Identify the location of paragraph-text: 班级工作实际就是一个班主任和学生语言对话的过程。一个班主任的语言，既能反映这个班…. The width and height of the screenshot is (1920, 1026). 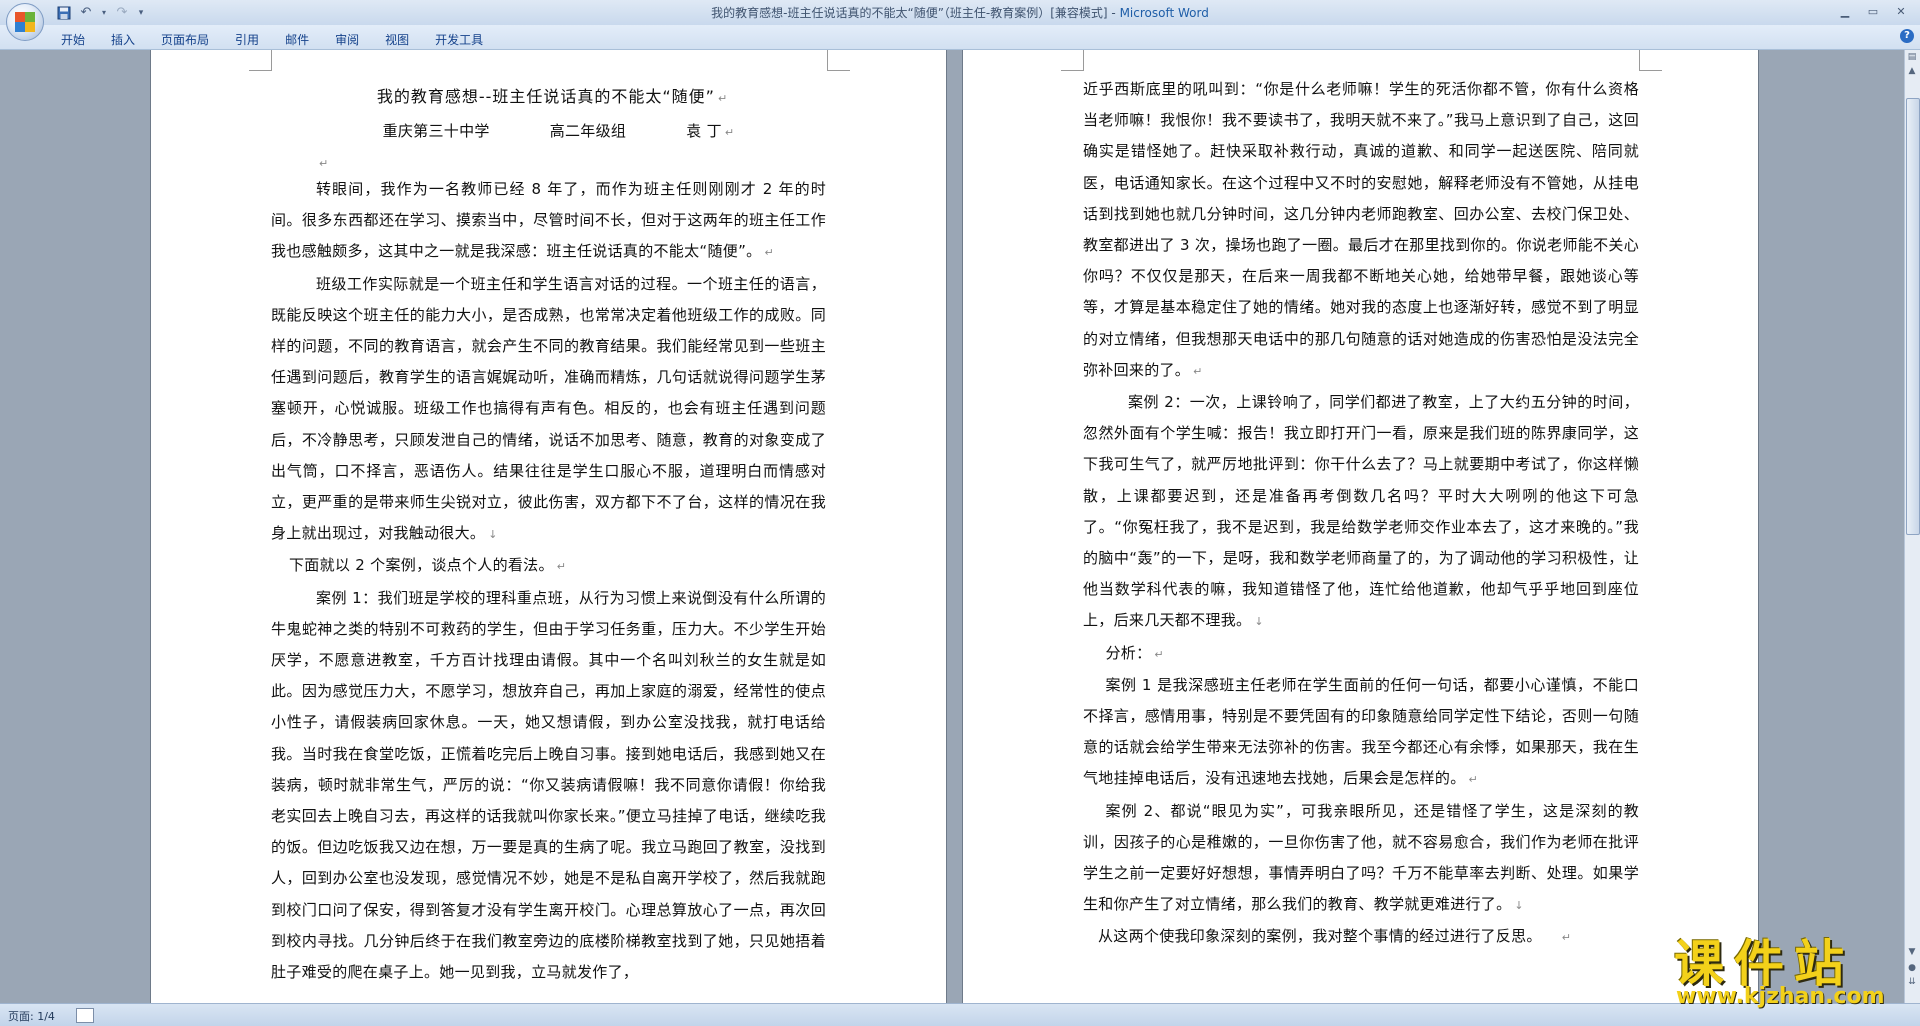
(548, 408).